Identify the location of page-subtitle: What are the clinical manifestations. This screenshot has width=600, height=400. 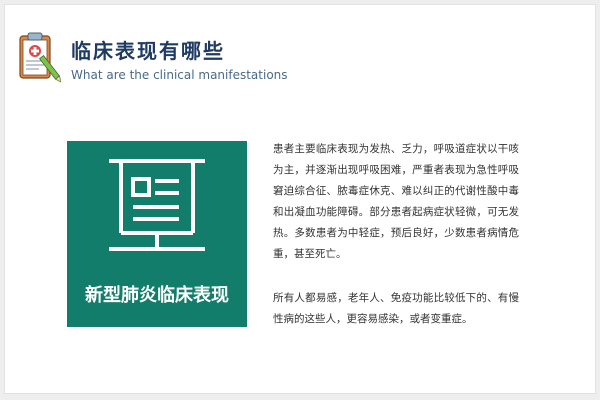
(179, 75).